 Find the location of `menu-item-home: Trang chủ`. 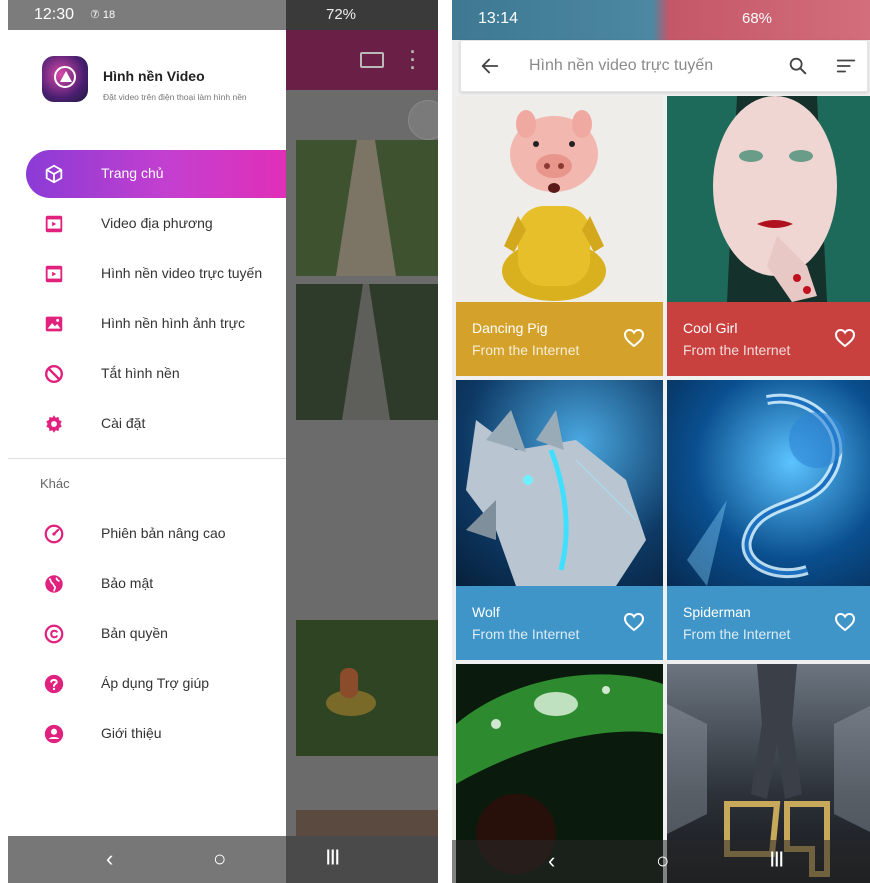

menu-item-home: Trang chủ is located at coordinates (156, 174).